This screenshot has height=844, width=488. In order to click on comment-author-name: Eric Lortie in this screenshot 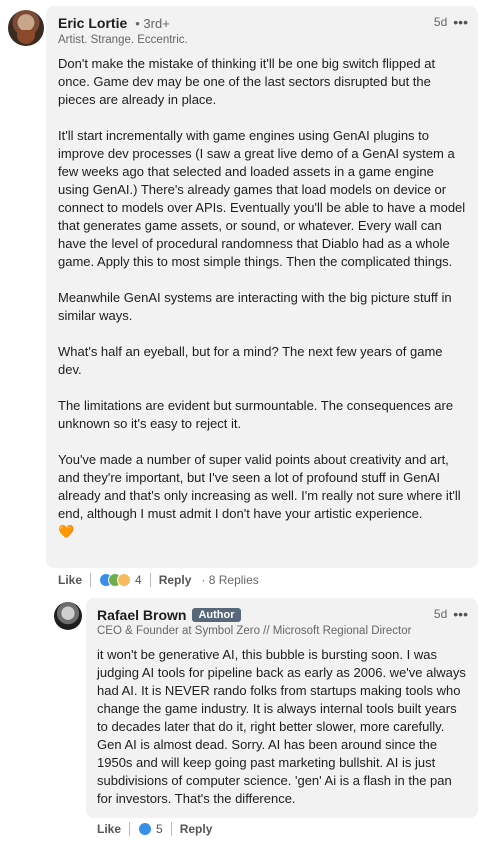, I will do `click(92, 23)`.